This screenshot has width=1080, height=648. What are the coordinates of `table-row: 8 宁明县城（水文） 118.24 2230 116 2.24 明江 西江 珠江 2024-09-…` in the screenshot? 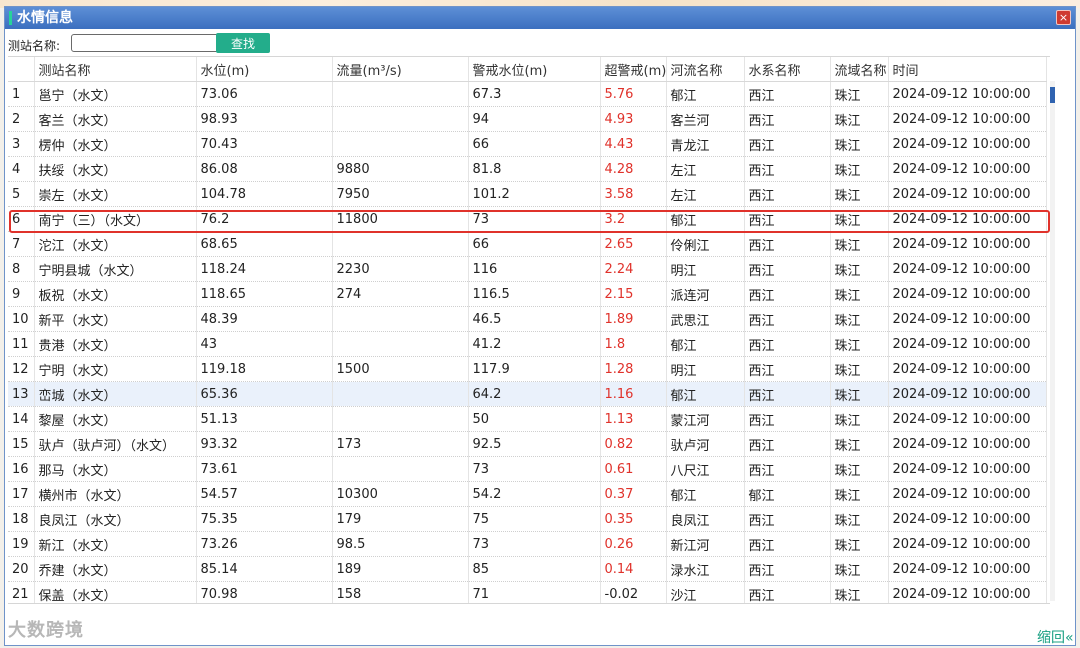 It's located at (527, 269).